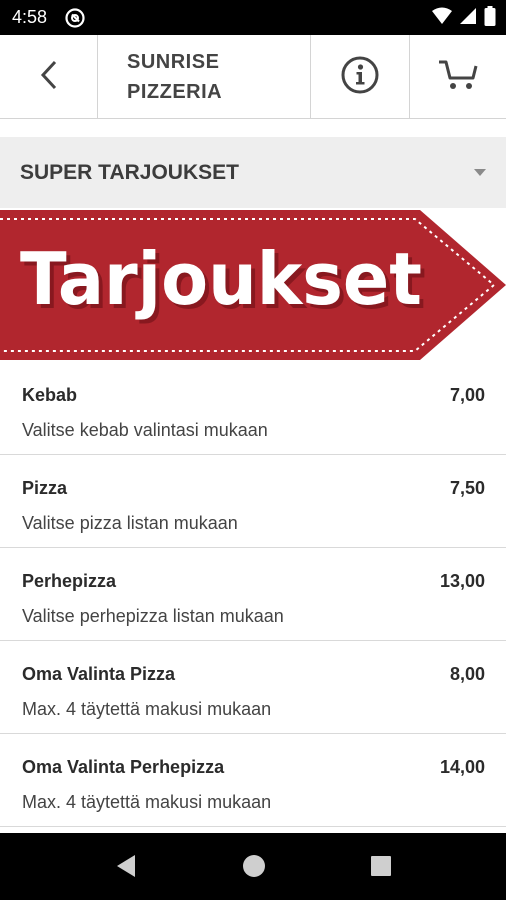  I want to click on spacer, so click(253, 128).